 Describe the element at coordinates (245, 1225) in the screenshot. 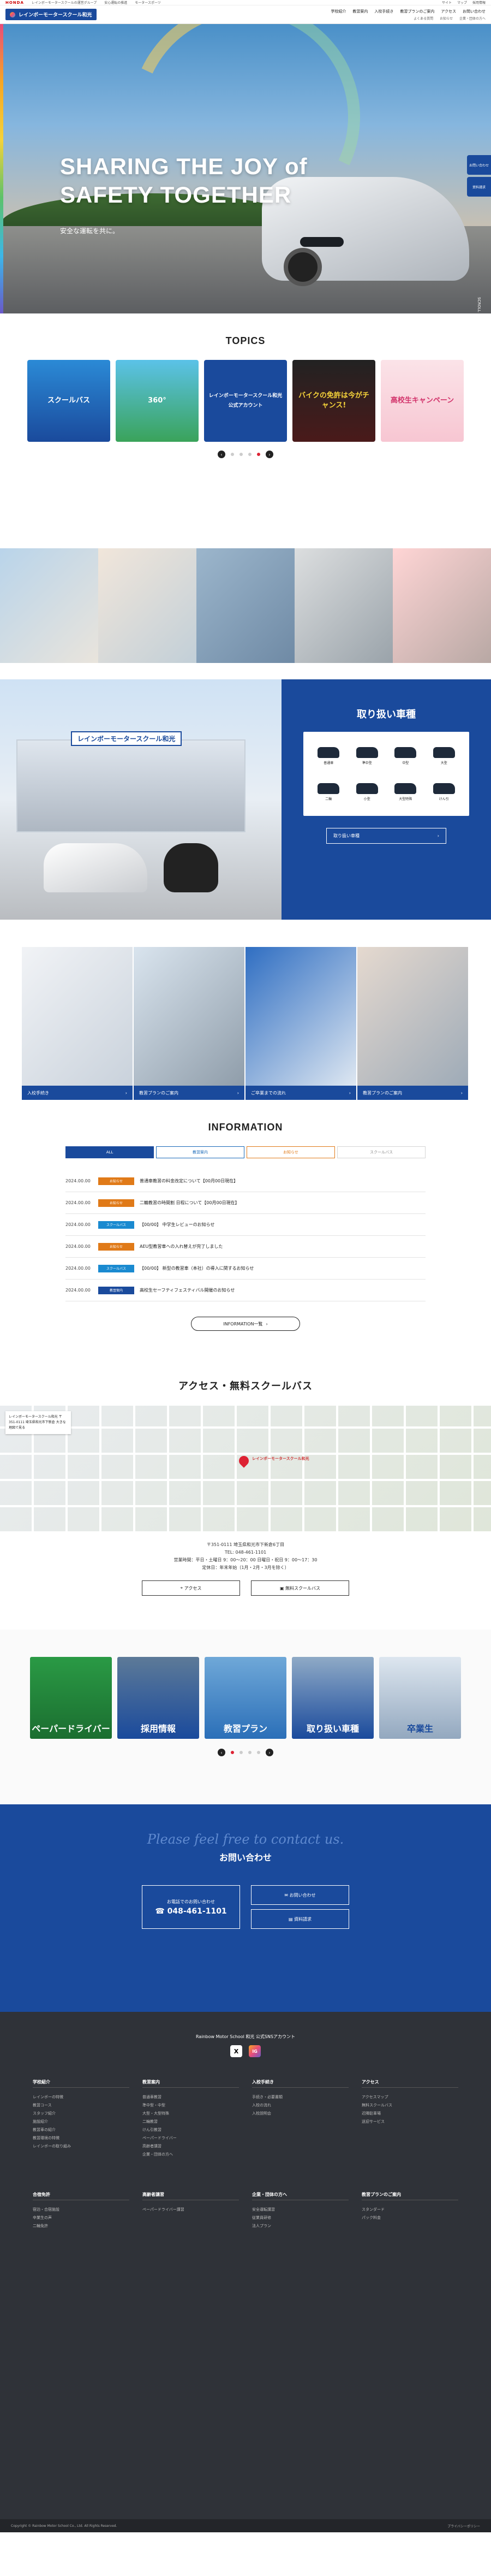

I see `info-row: 2024.00.00 スクールバス 【00/00】 中学生レビューのお知らせ` at that location.